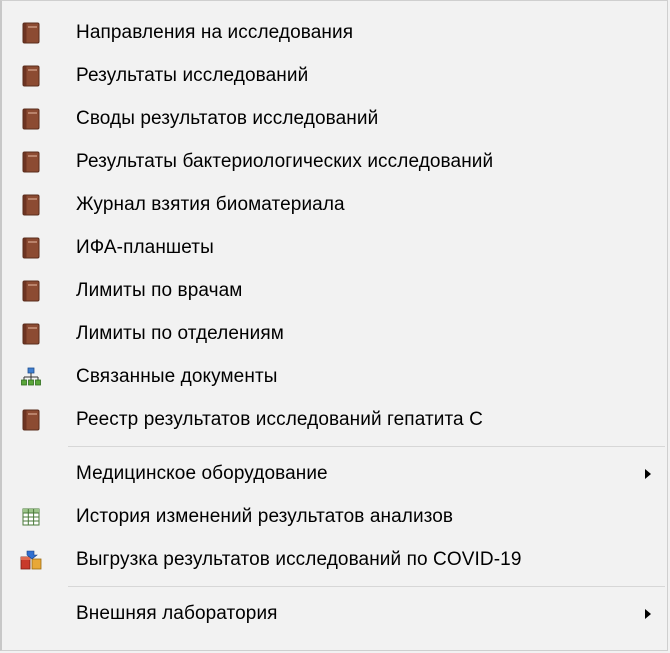  I want to click on menu-item-analysis-change-history: История изменений результатов анализов, so click(334, 516).